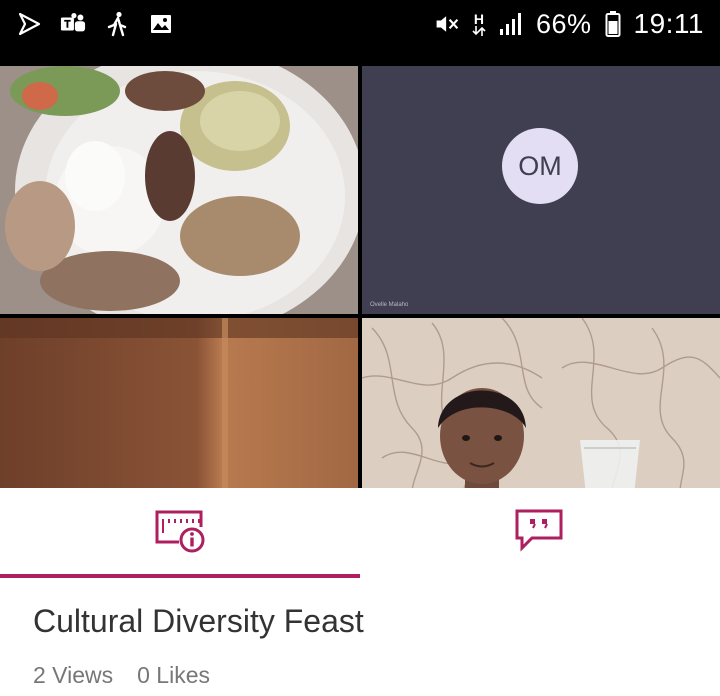 Image resolution: width=720 pixels, height=696 pixels. Describe the element at coordinates (117, 24) in the screenshot. I see `walking-icon` at that location.